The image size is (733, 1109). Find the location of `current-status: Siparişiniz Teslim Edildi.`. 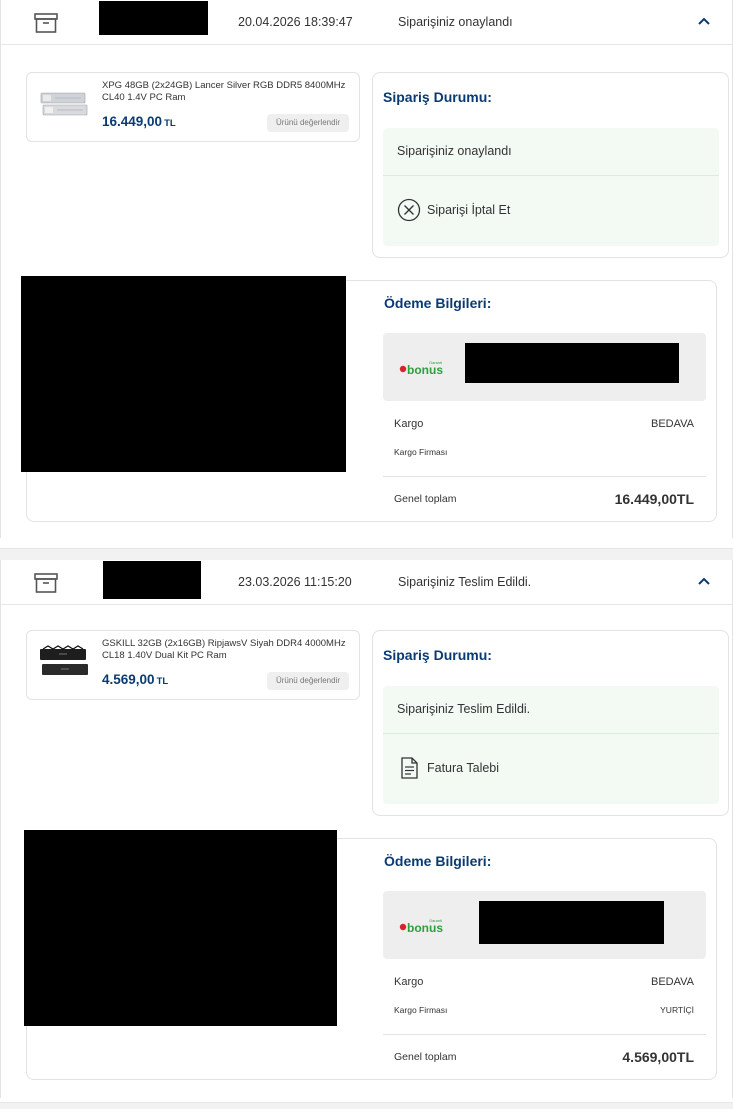

current-status: Siparişiniz Teslim Edildi. is located at coordinates (464, 709).